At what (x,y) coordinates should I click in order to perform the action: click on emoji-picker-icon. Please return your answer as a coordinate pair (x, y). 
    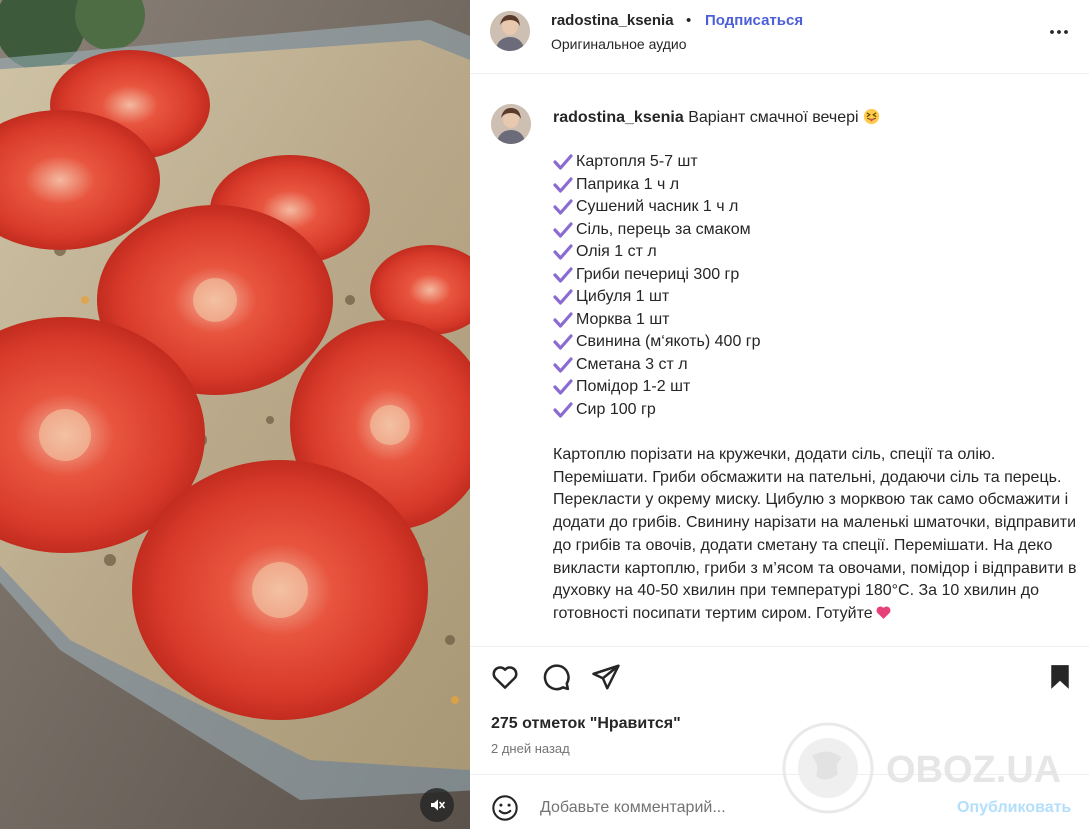
    Looking at the image, I should click on (505, 808).